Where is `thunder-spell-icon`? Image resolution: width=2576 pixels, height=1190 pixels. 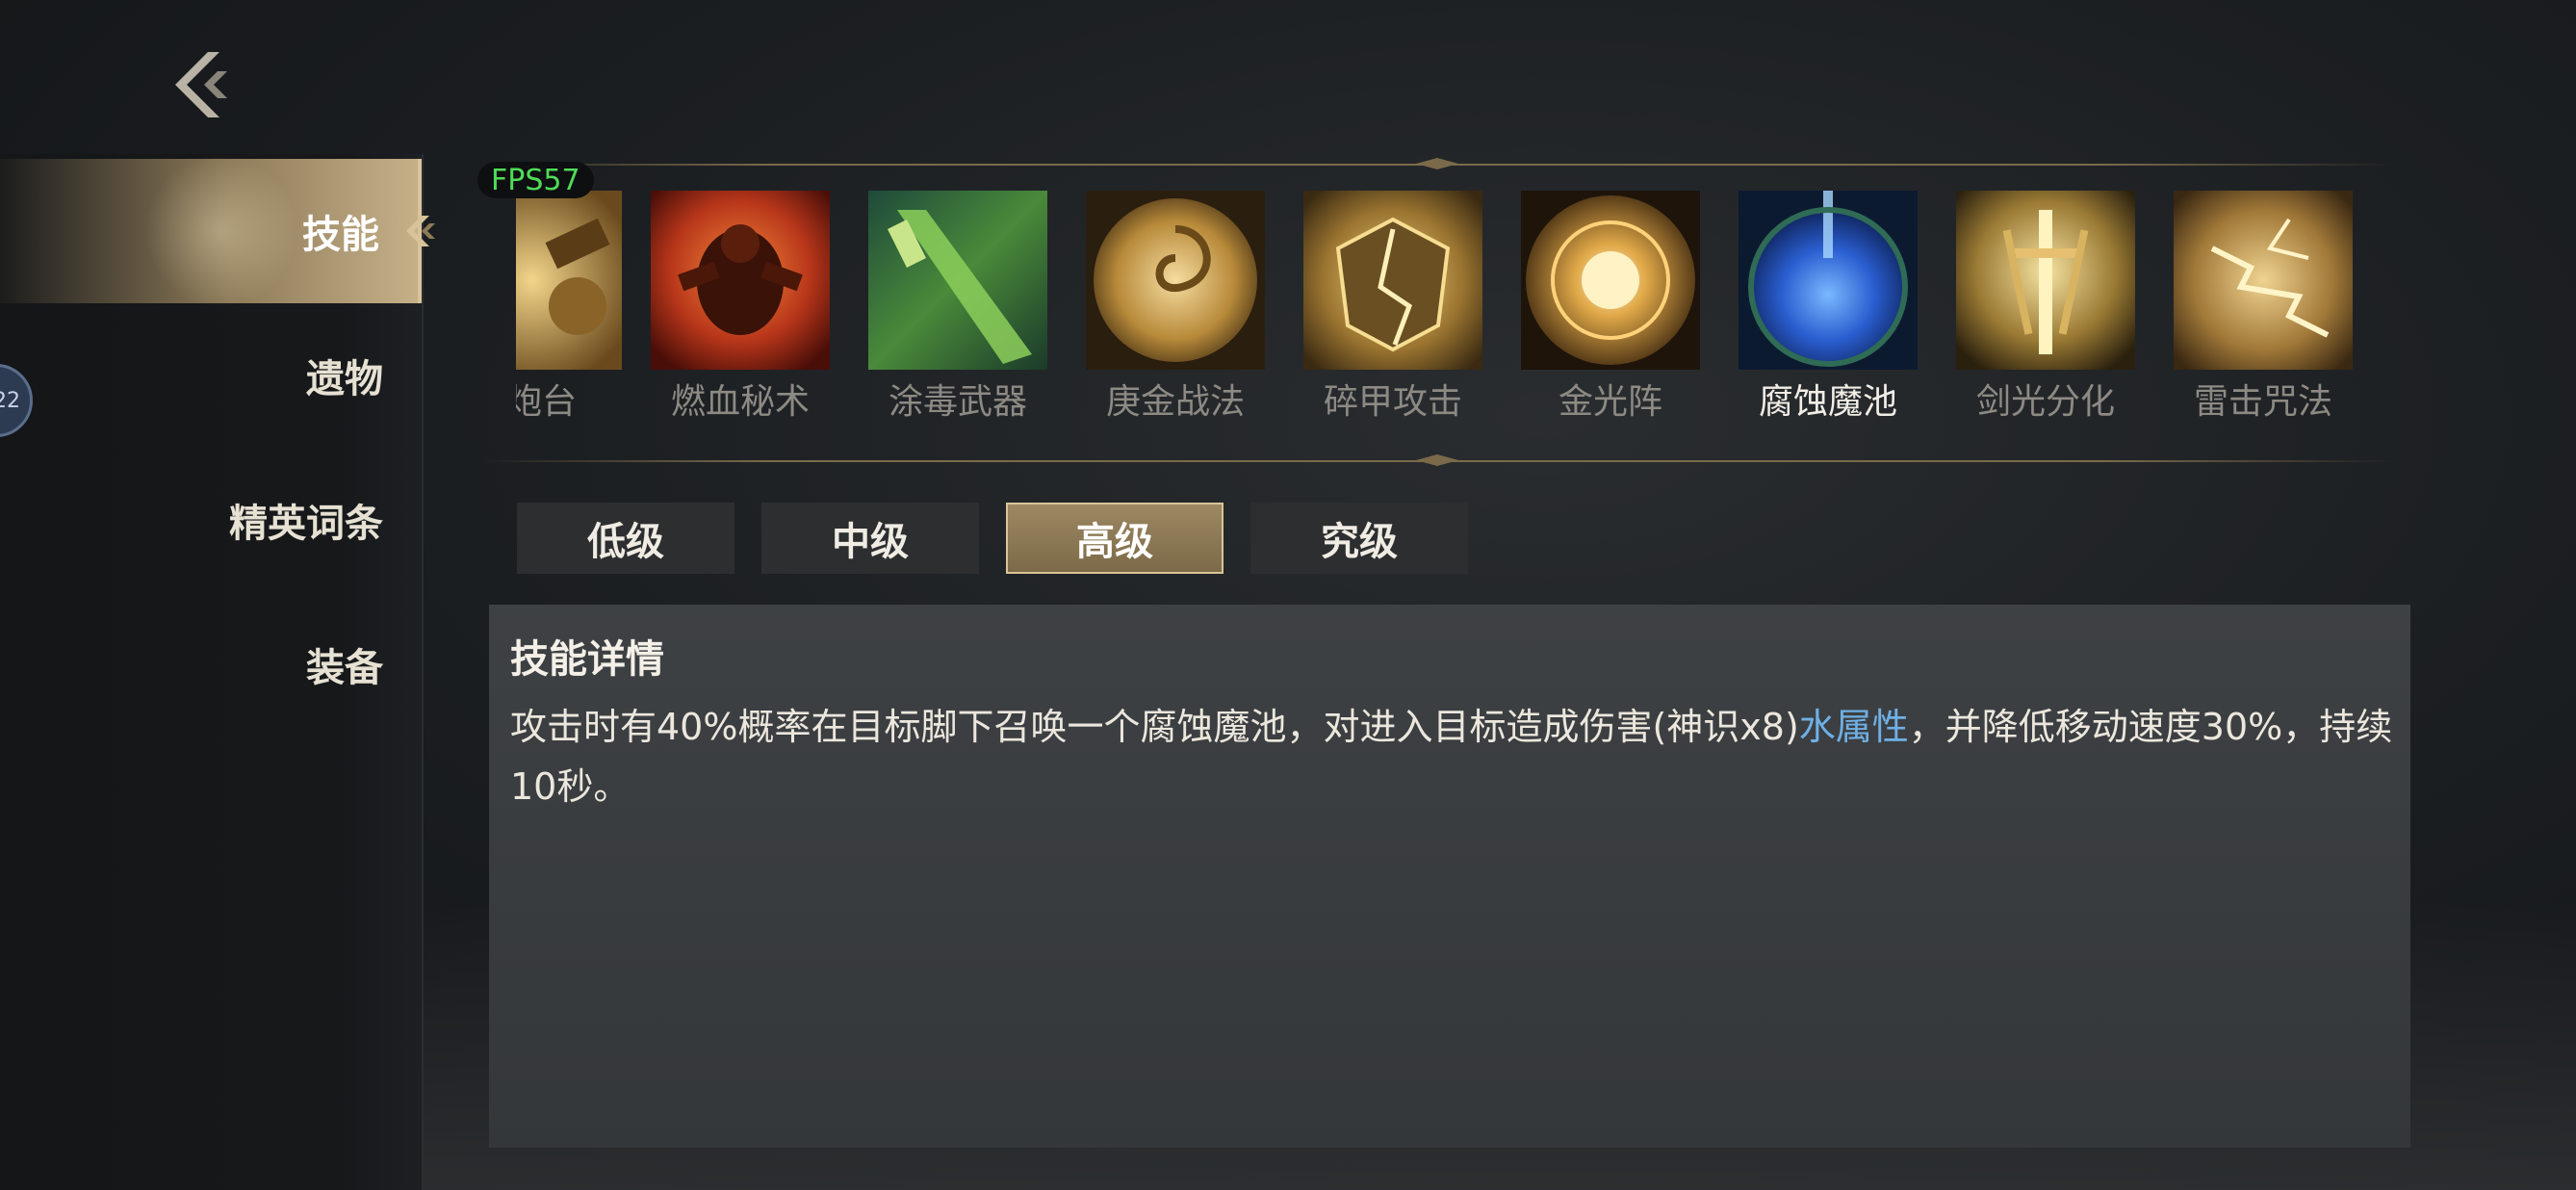 thunder-spell-icon is located at coordinates (2264, 280).